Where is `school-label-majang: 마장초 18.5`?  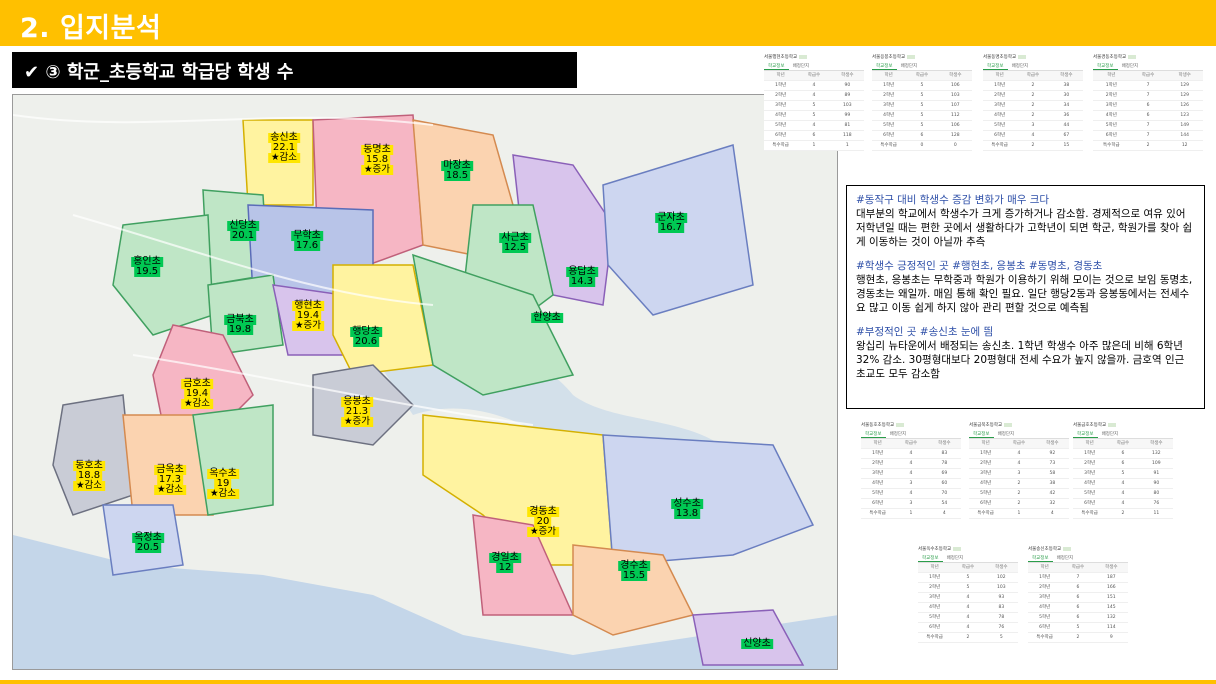 school-label-majang: 마장초 18.5 is located at coordinates (457, 170).